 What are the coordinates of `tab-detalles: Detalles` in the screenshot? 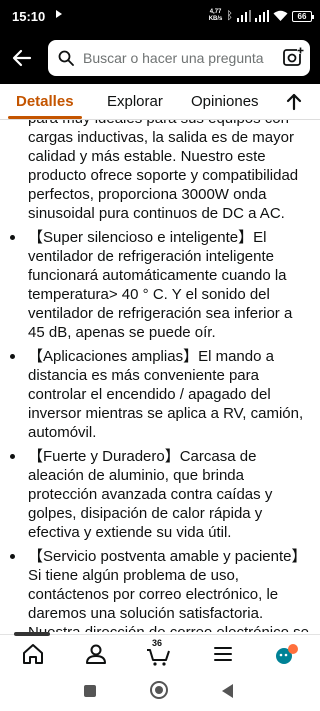 It's located at (45, 101).